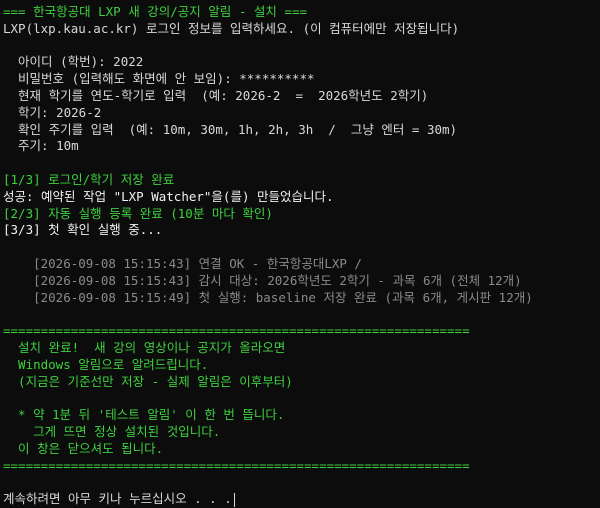 This screenshot has width=600, height=508. Describe the element at coordinates (159, 79) in the screenshot. I see `password-line: 비밀번호 (입력해도 화면에 안 보임): **********` at that location.